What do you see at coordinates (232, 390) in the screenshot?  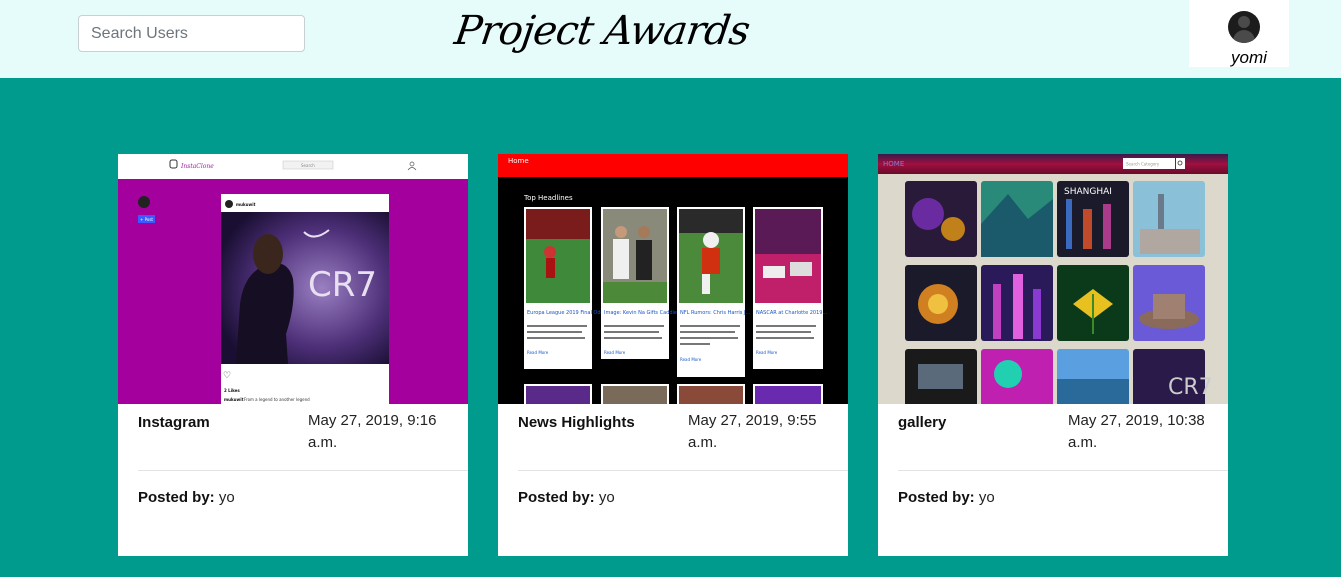 I see `insta-likes: 2 Likes` at bounding box center [232, 390].